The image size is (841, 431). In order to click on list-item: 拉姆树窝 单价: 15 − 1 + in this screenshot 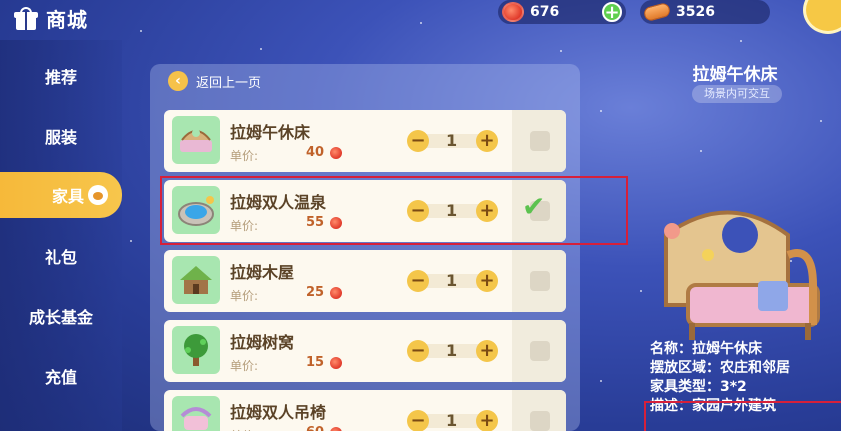, I will do `click(365, 351)`.